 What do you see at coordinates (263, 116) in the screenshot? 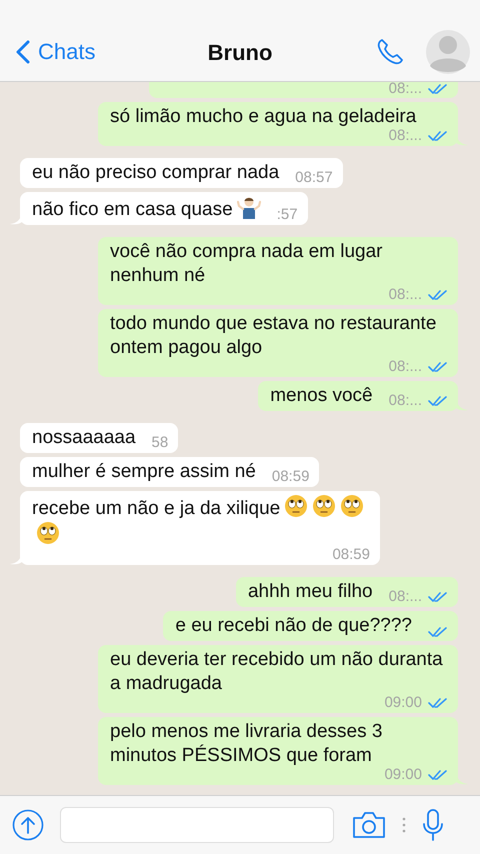
I see `message-text: só limão mucho e agua na geladeira` at bounding box center [263, 116].